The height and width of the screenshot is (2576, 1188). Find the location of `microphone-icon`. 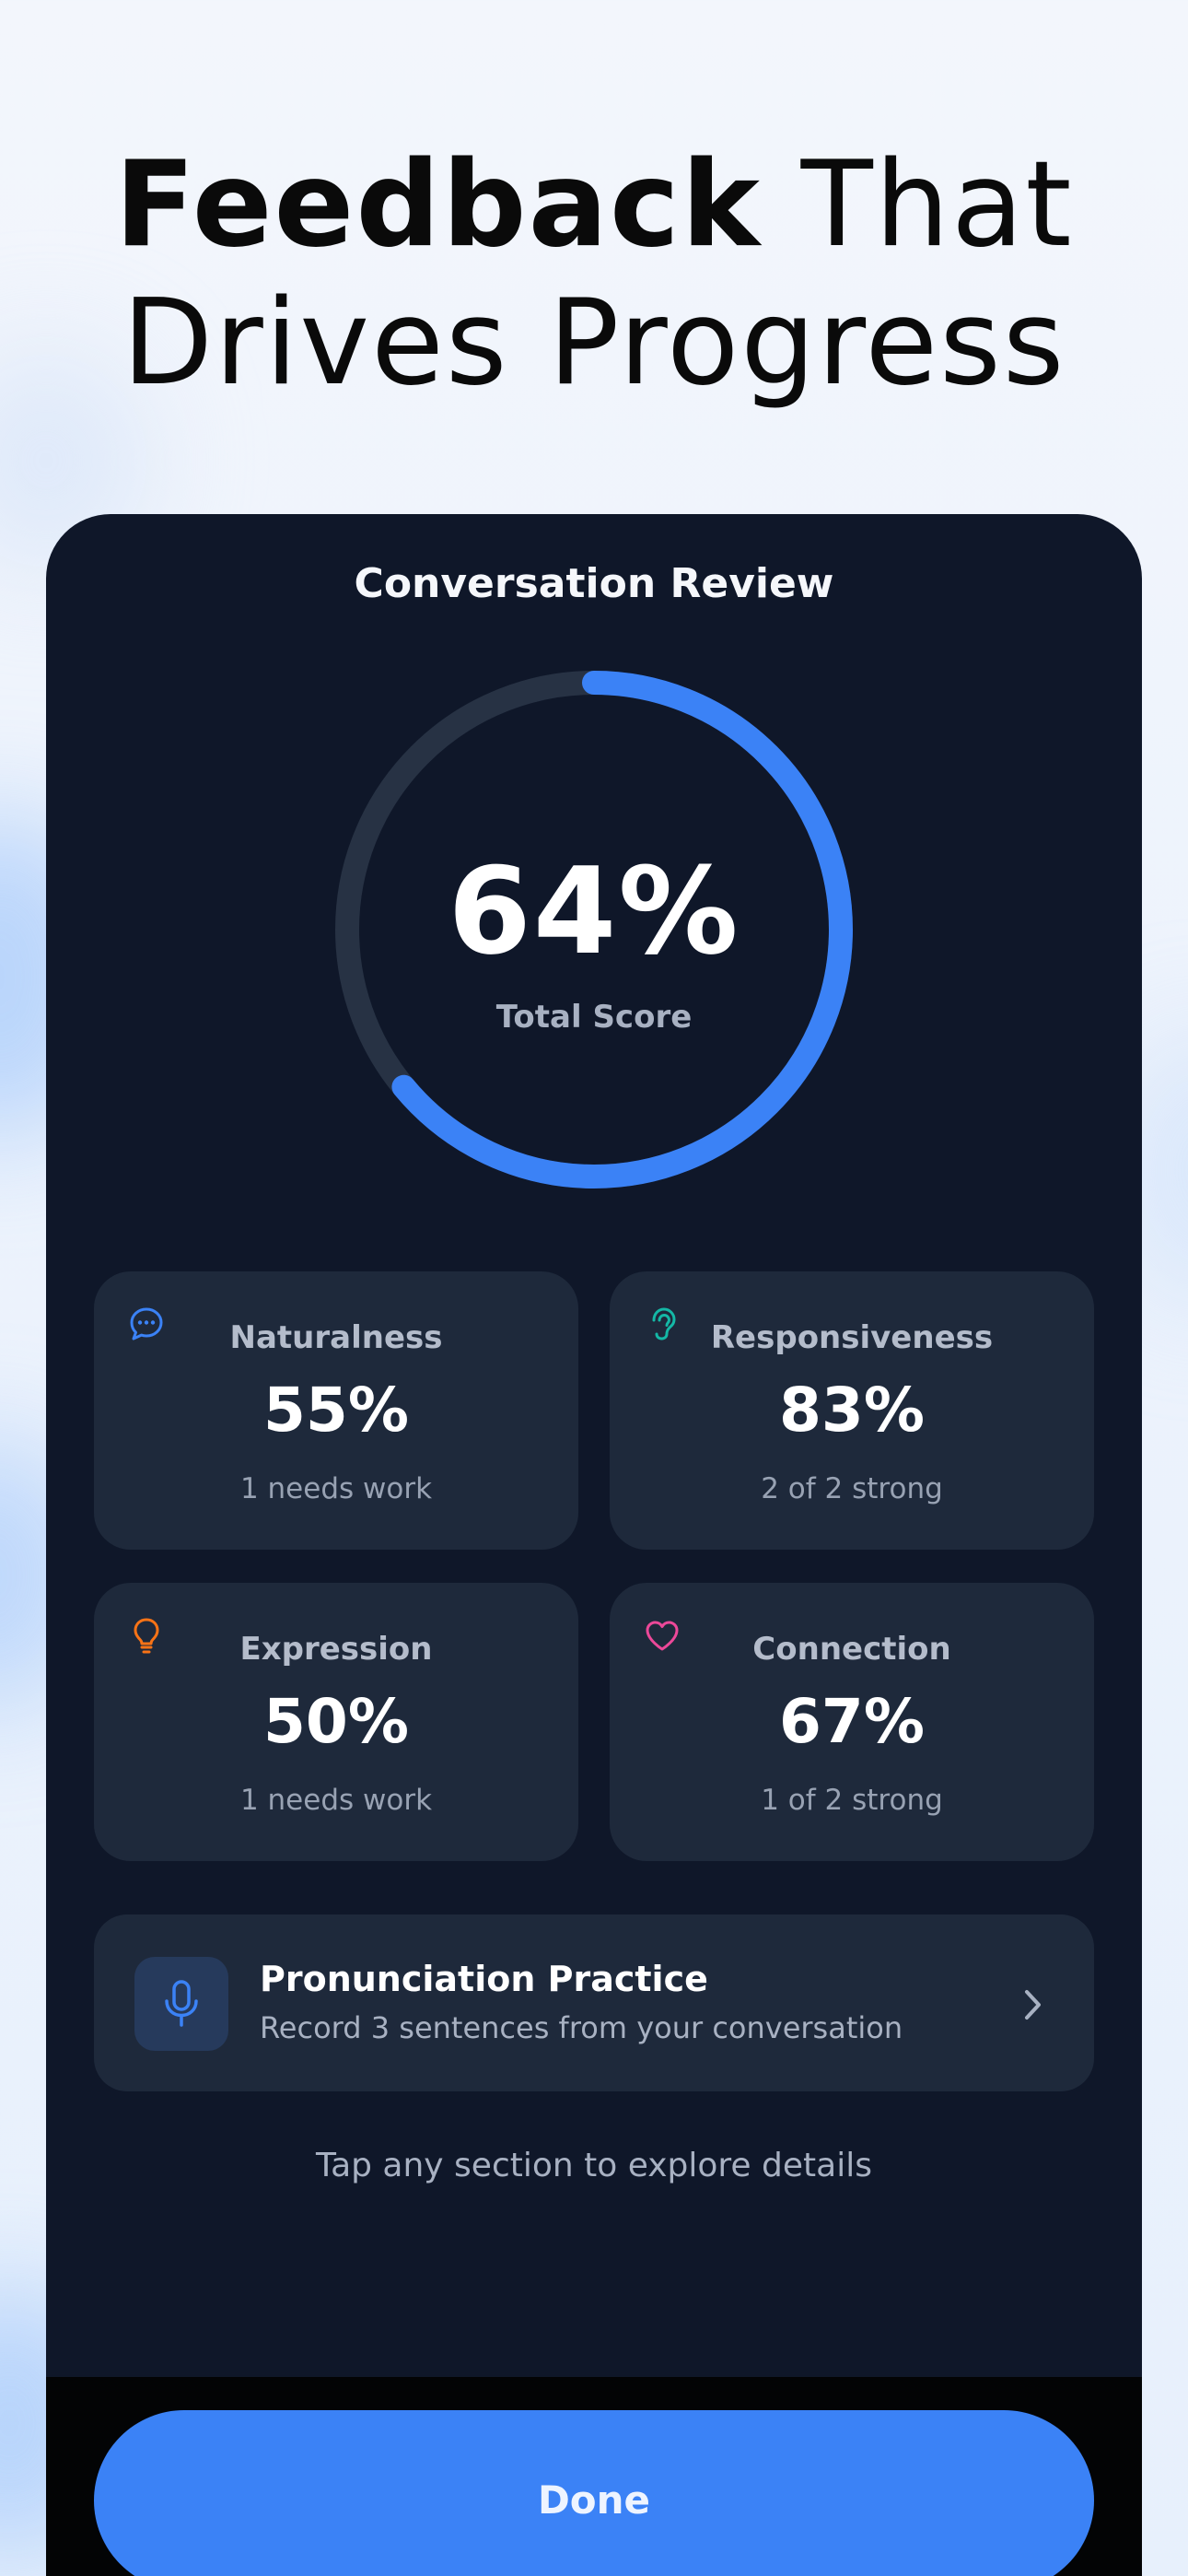

microphone-icon is located at coordinates (181, 2003).